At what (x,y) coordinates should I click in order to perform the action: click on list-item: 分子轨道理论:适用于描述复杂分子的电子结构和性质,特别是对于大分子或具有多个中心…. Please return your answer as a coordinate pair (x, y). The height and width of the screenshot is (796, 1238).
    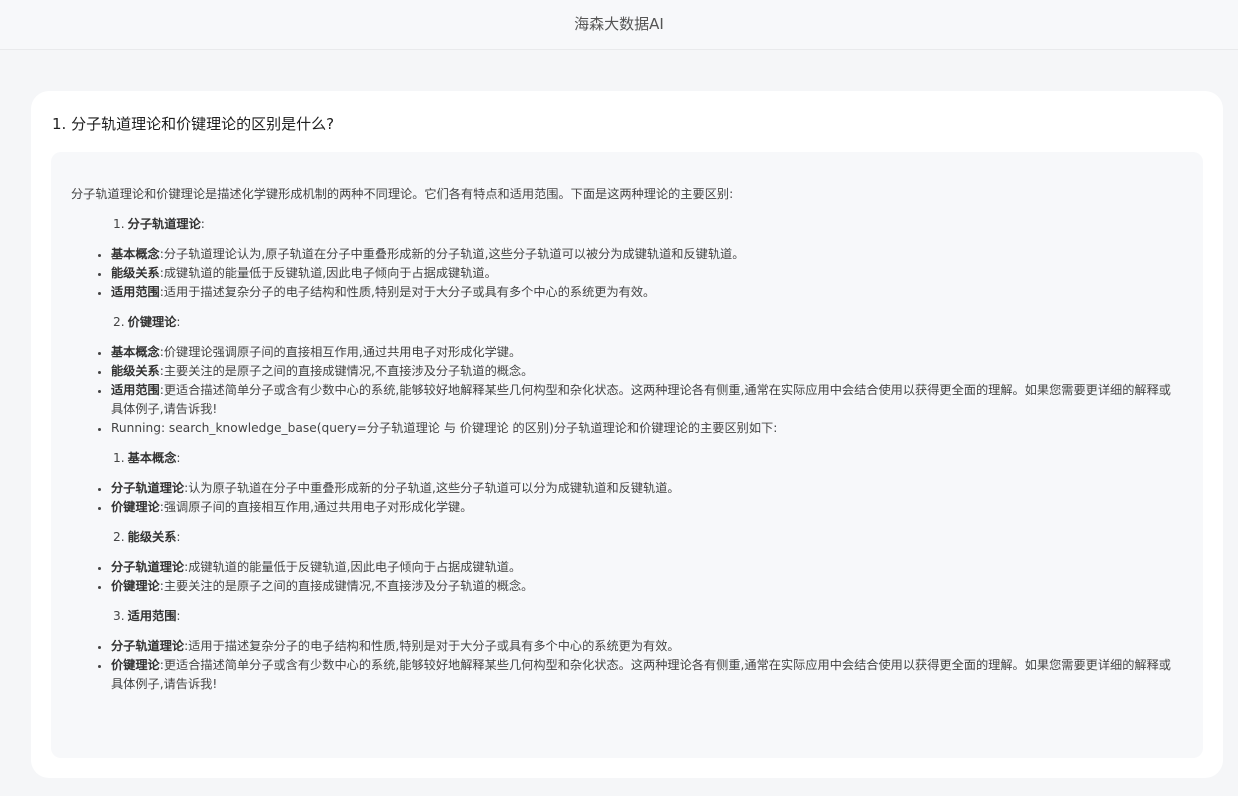
    Looking at the image, I should click on (647, 646).